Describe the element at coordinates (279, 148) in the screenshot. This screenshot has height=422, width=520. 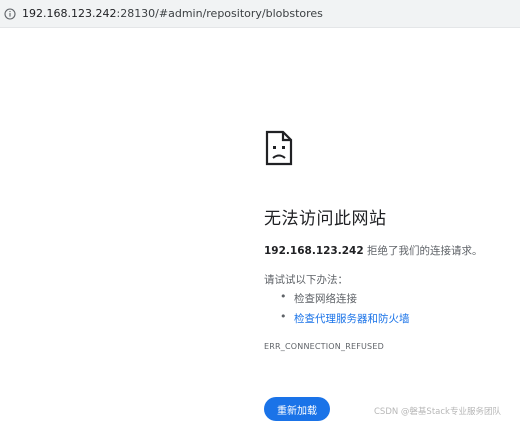
I see `sad-document-icon` at that location.